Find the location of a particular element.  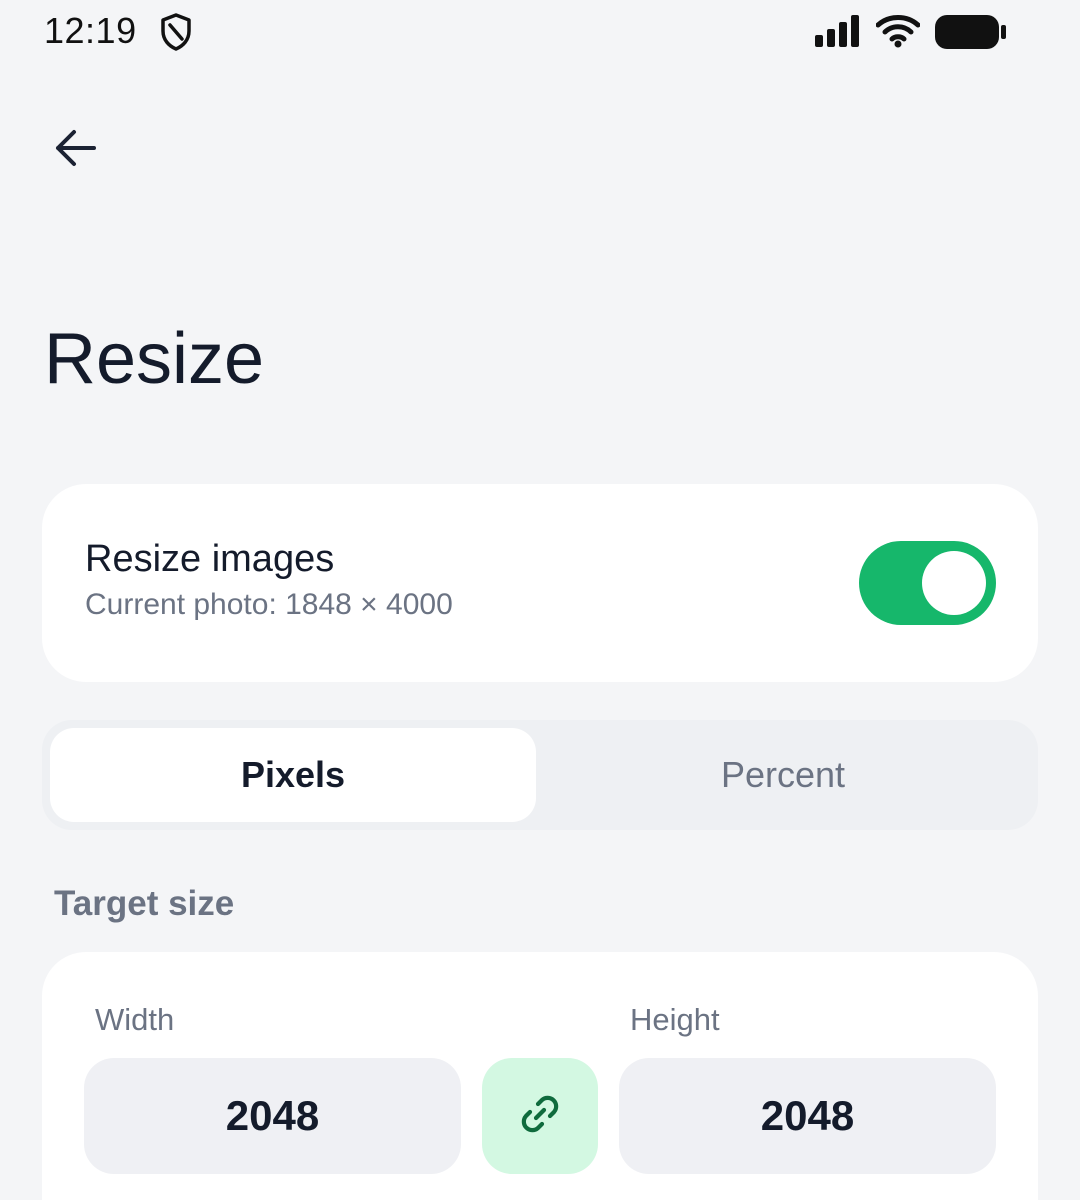

back-button is located at coordinates (75, 150).